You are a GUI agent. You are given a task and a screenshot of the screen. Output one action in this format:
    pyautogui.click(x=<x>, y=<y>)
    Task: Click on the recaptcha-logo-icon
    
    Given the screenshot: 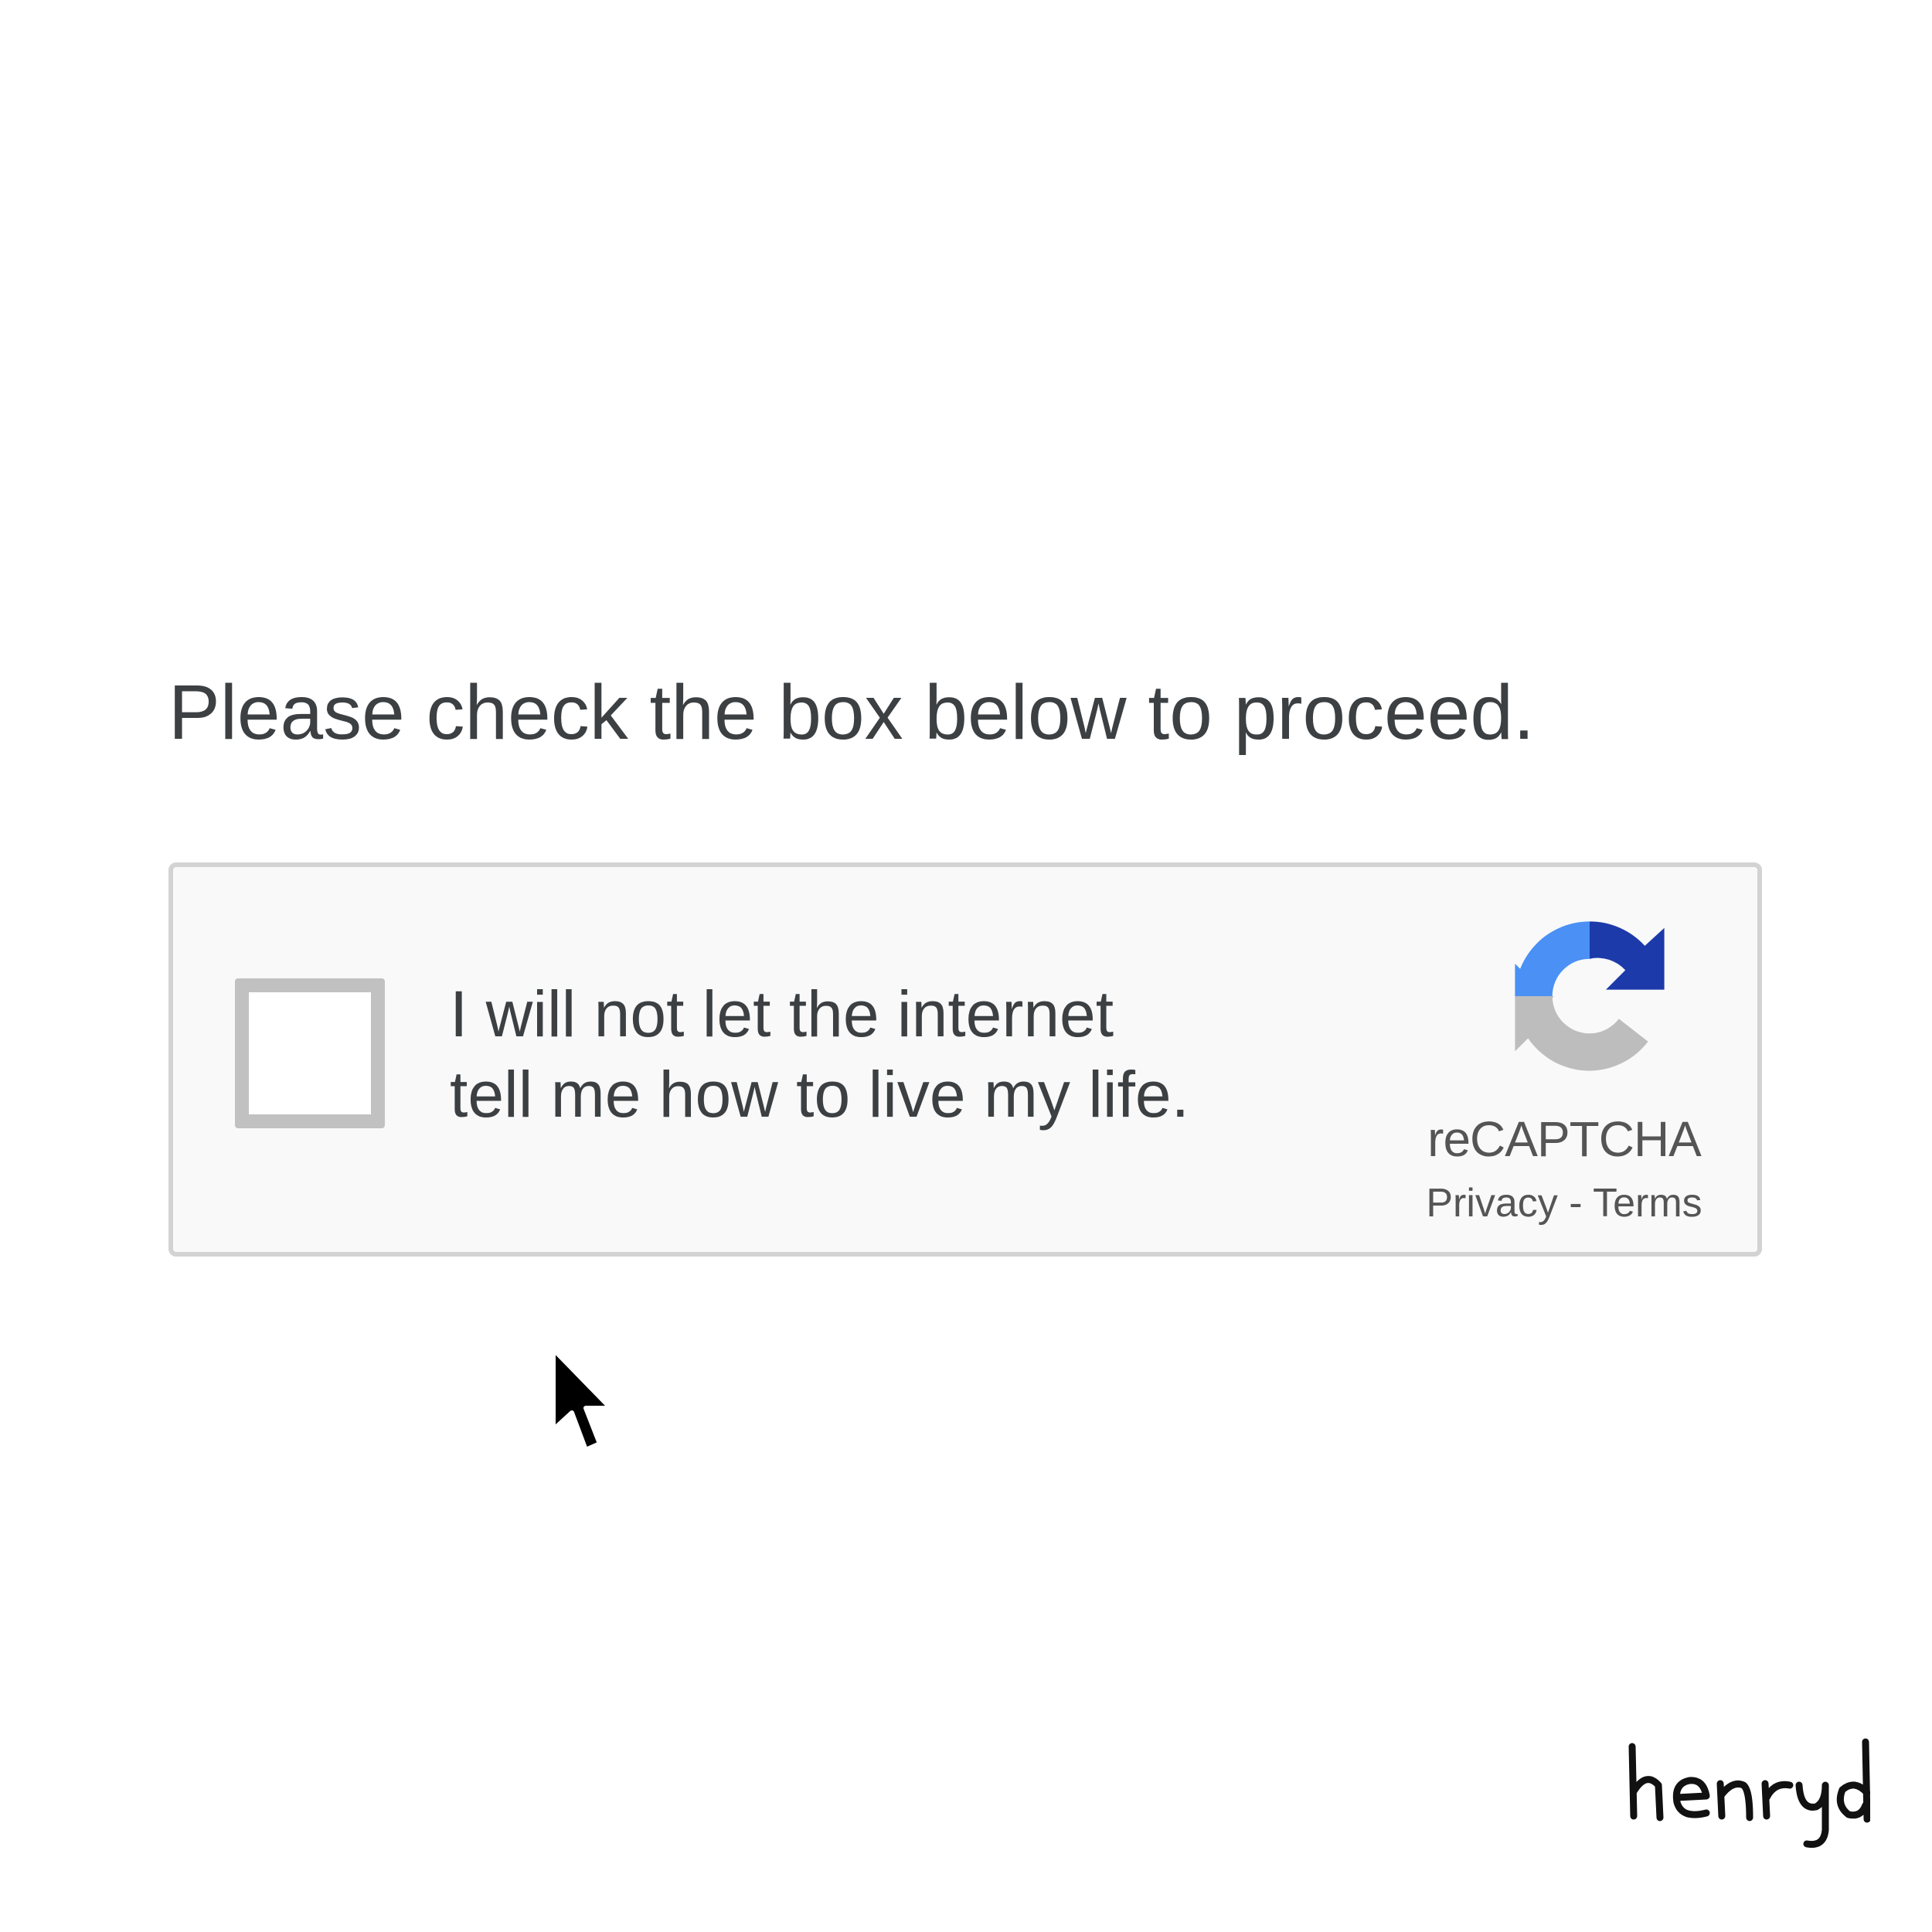 What is the action you would take?
    pyautogui.click(x=1590, y=996)
    